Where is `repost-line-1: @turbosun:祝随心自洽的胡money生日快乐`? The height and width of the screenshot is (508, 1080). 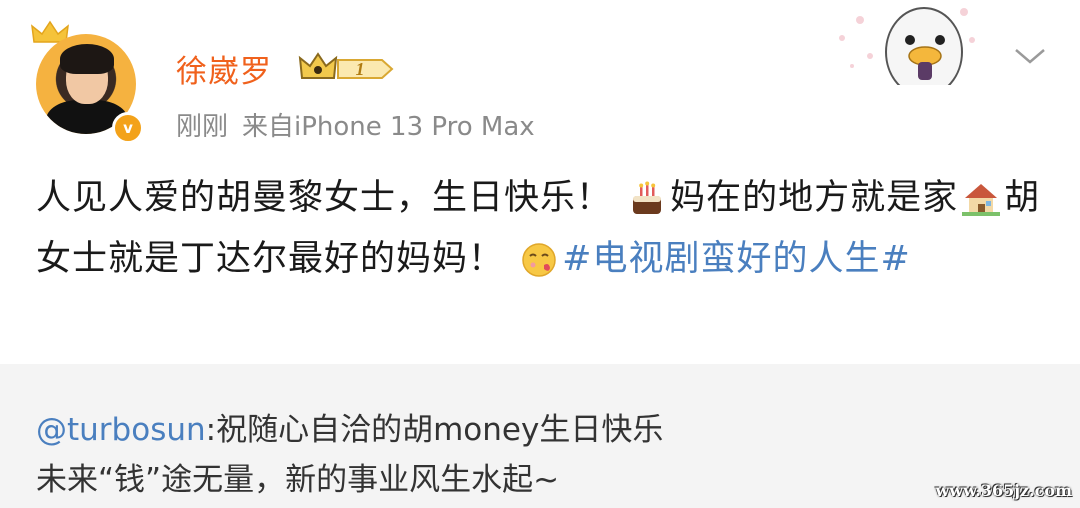
repost-line-1: @turbosun:祝随心自洽的胡money生日快乐 is located at coordinates (349, 426).